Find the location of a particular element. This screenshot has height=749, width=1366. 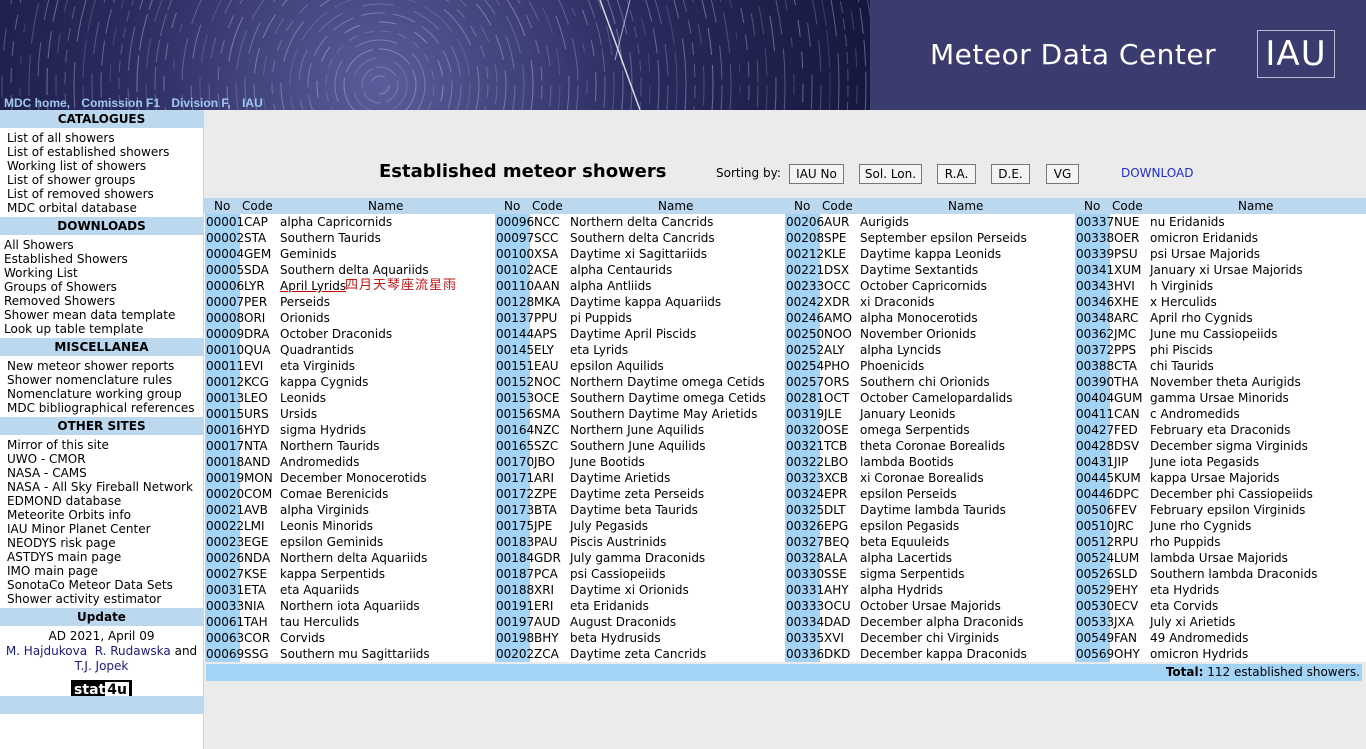

table-row: 00341 XUM January xi Ursae Majorids is located at coordinates (1220, 270).